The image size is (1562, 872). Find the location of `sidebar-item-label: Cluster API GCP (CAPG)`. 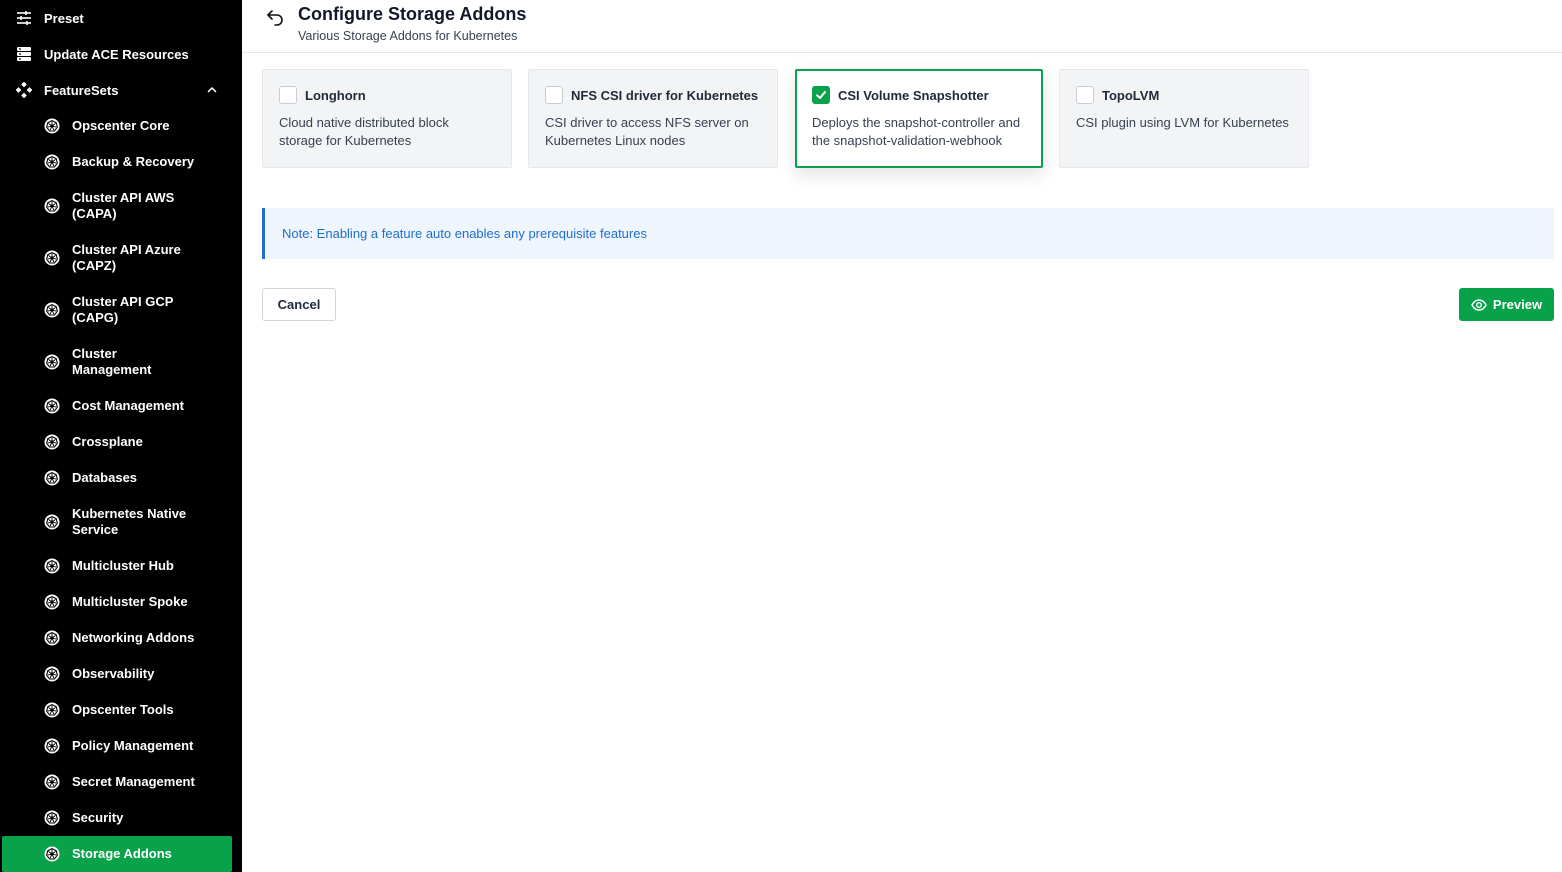

sidebar-item-label: Cluster API GCP (CAPG) is located at coordinates (123, 309).